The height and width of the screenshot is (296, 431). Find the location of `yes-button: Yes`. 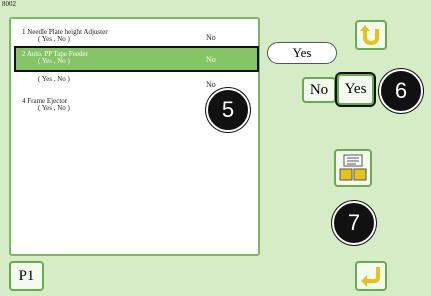

yes-button: Yes is located at coordinates (355, 89).